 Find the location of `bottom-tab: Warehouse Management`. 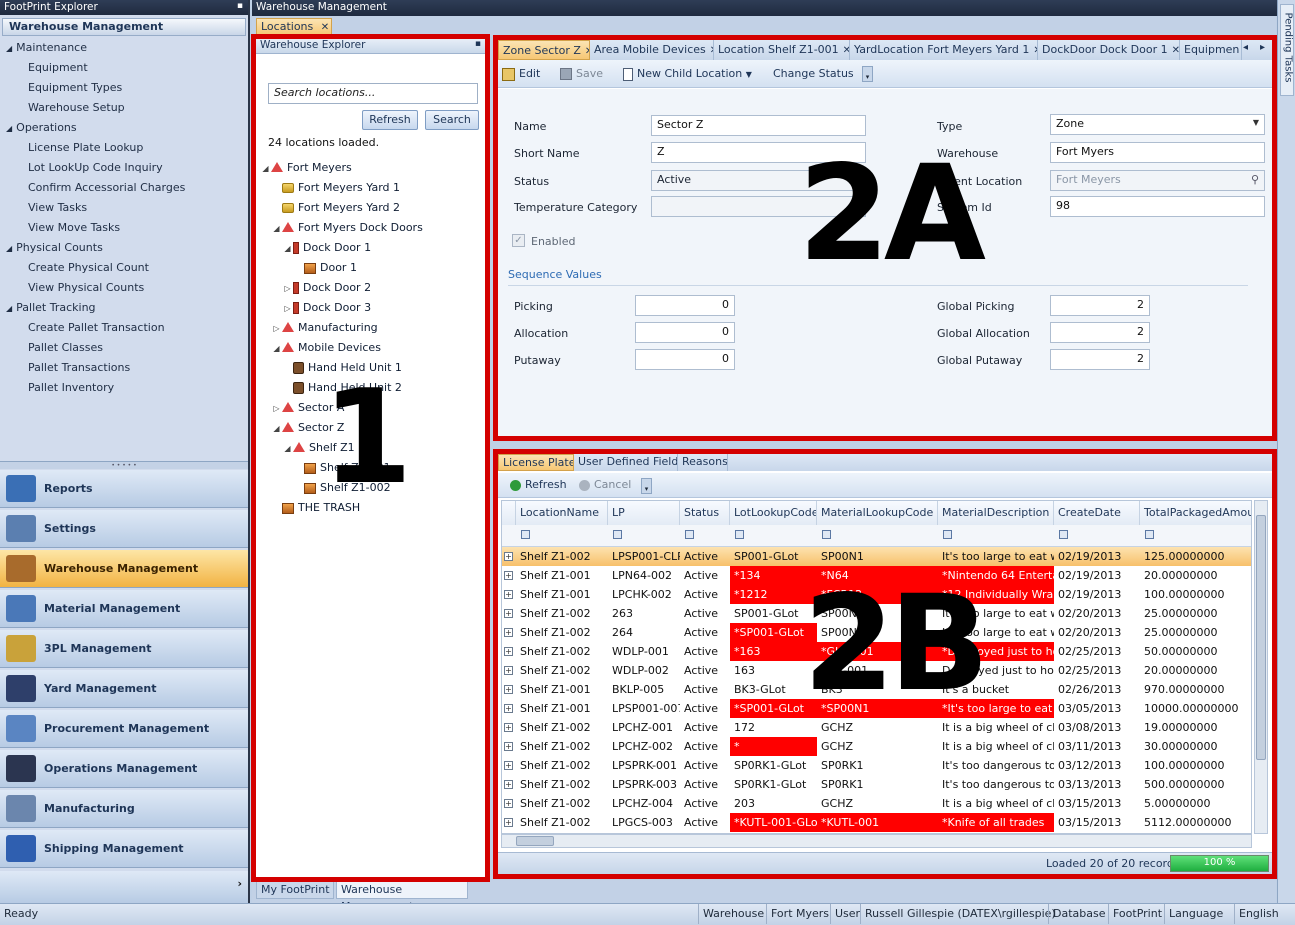

bottom-tab: Warehouse Management is located at coordinates (402, 896).